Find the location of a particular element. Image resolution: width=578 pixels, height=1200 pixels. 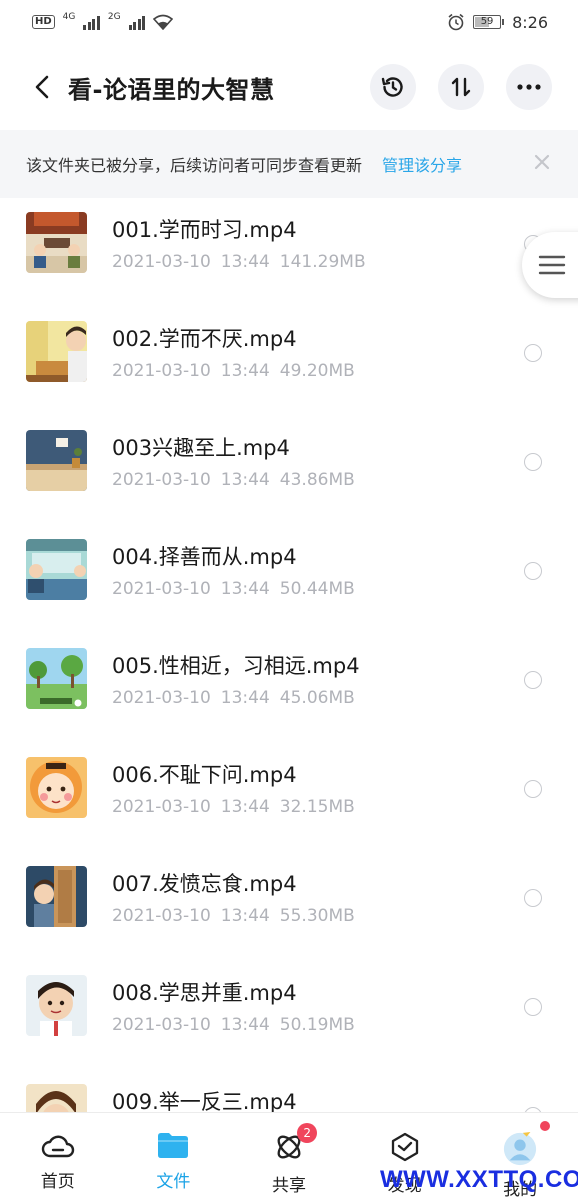

file-name: 002.学而不厌.mp4 is located at coordinates (204, 339).